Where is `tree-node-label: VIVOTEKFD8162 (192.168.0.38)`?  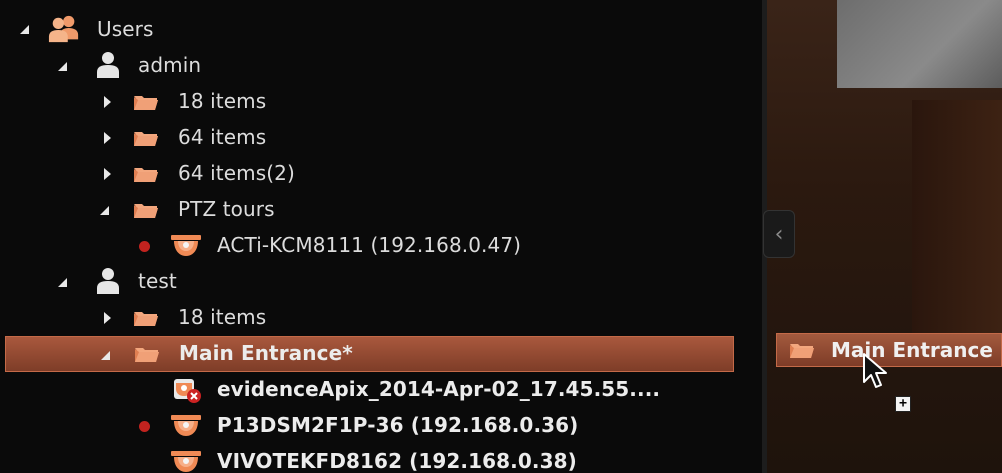
tree-node-label: VIVOTEKFD8162 (192.168.0.38) is located at coordinates (397, 461).